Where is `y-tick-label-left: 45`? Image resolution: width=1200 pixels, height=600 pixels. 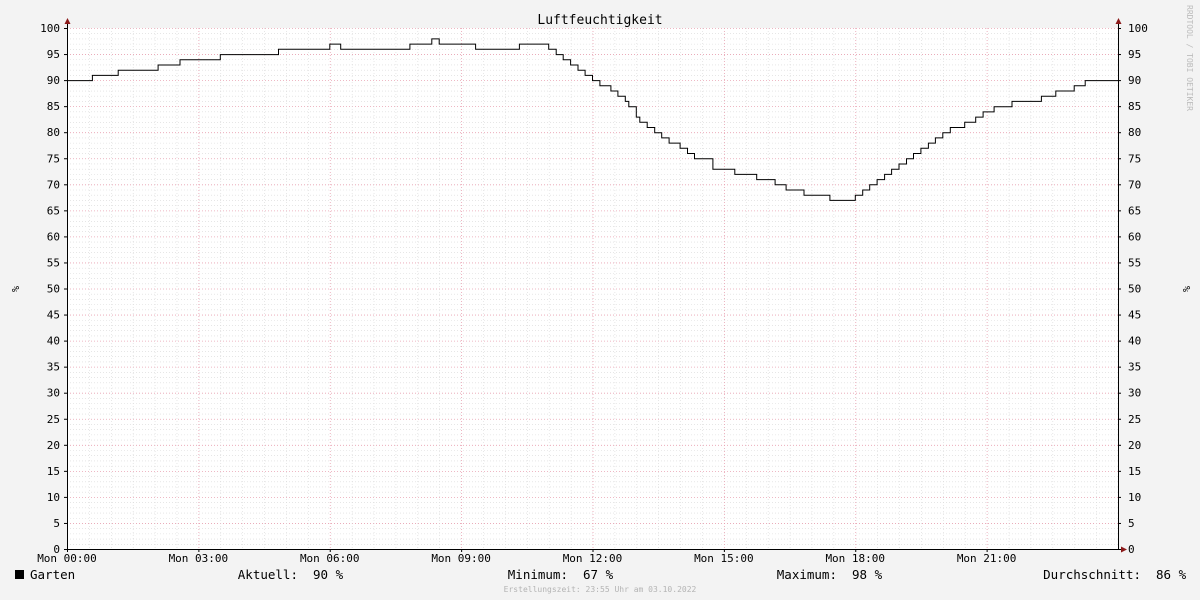 y-tick-label-left: 45 is located at coordinates (53, 315).